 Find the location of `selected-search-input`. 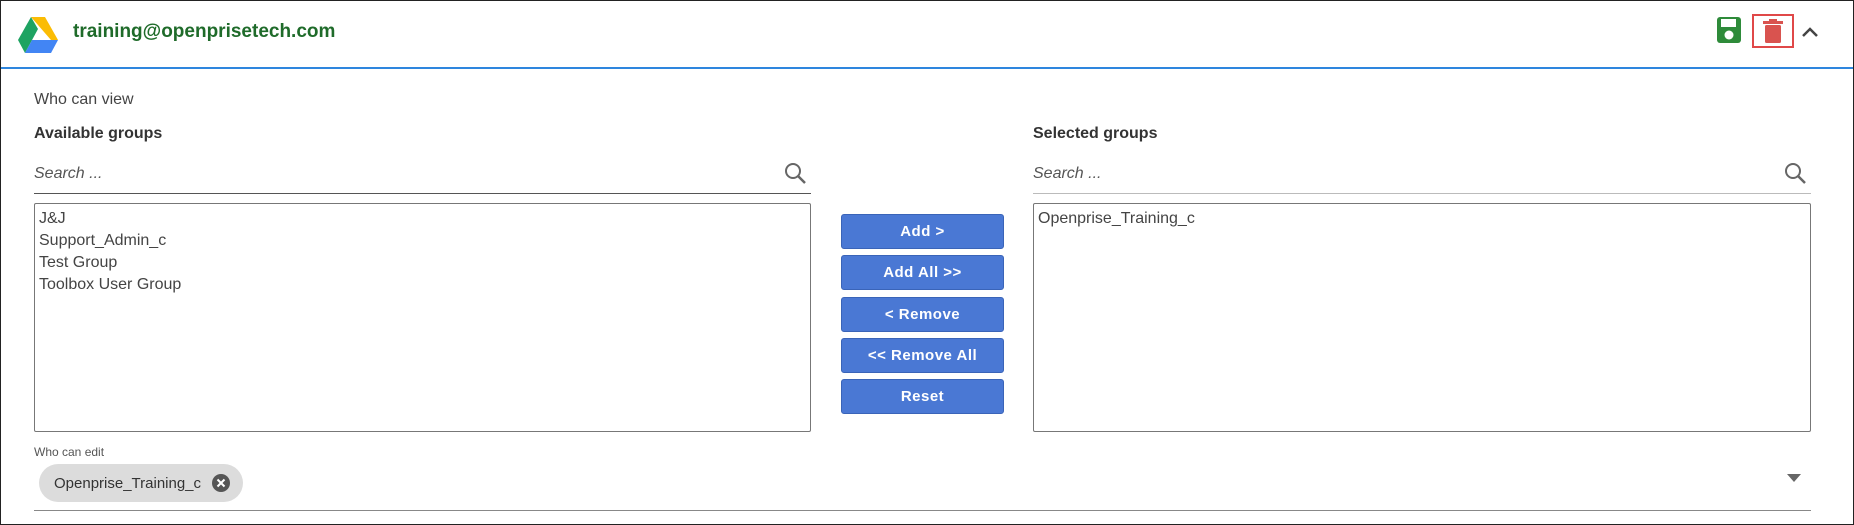

selected-search-input is located at coordinates (1393, 174).